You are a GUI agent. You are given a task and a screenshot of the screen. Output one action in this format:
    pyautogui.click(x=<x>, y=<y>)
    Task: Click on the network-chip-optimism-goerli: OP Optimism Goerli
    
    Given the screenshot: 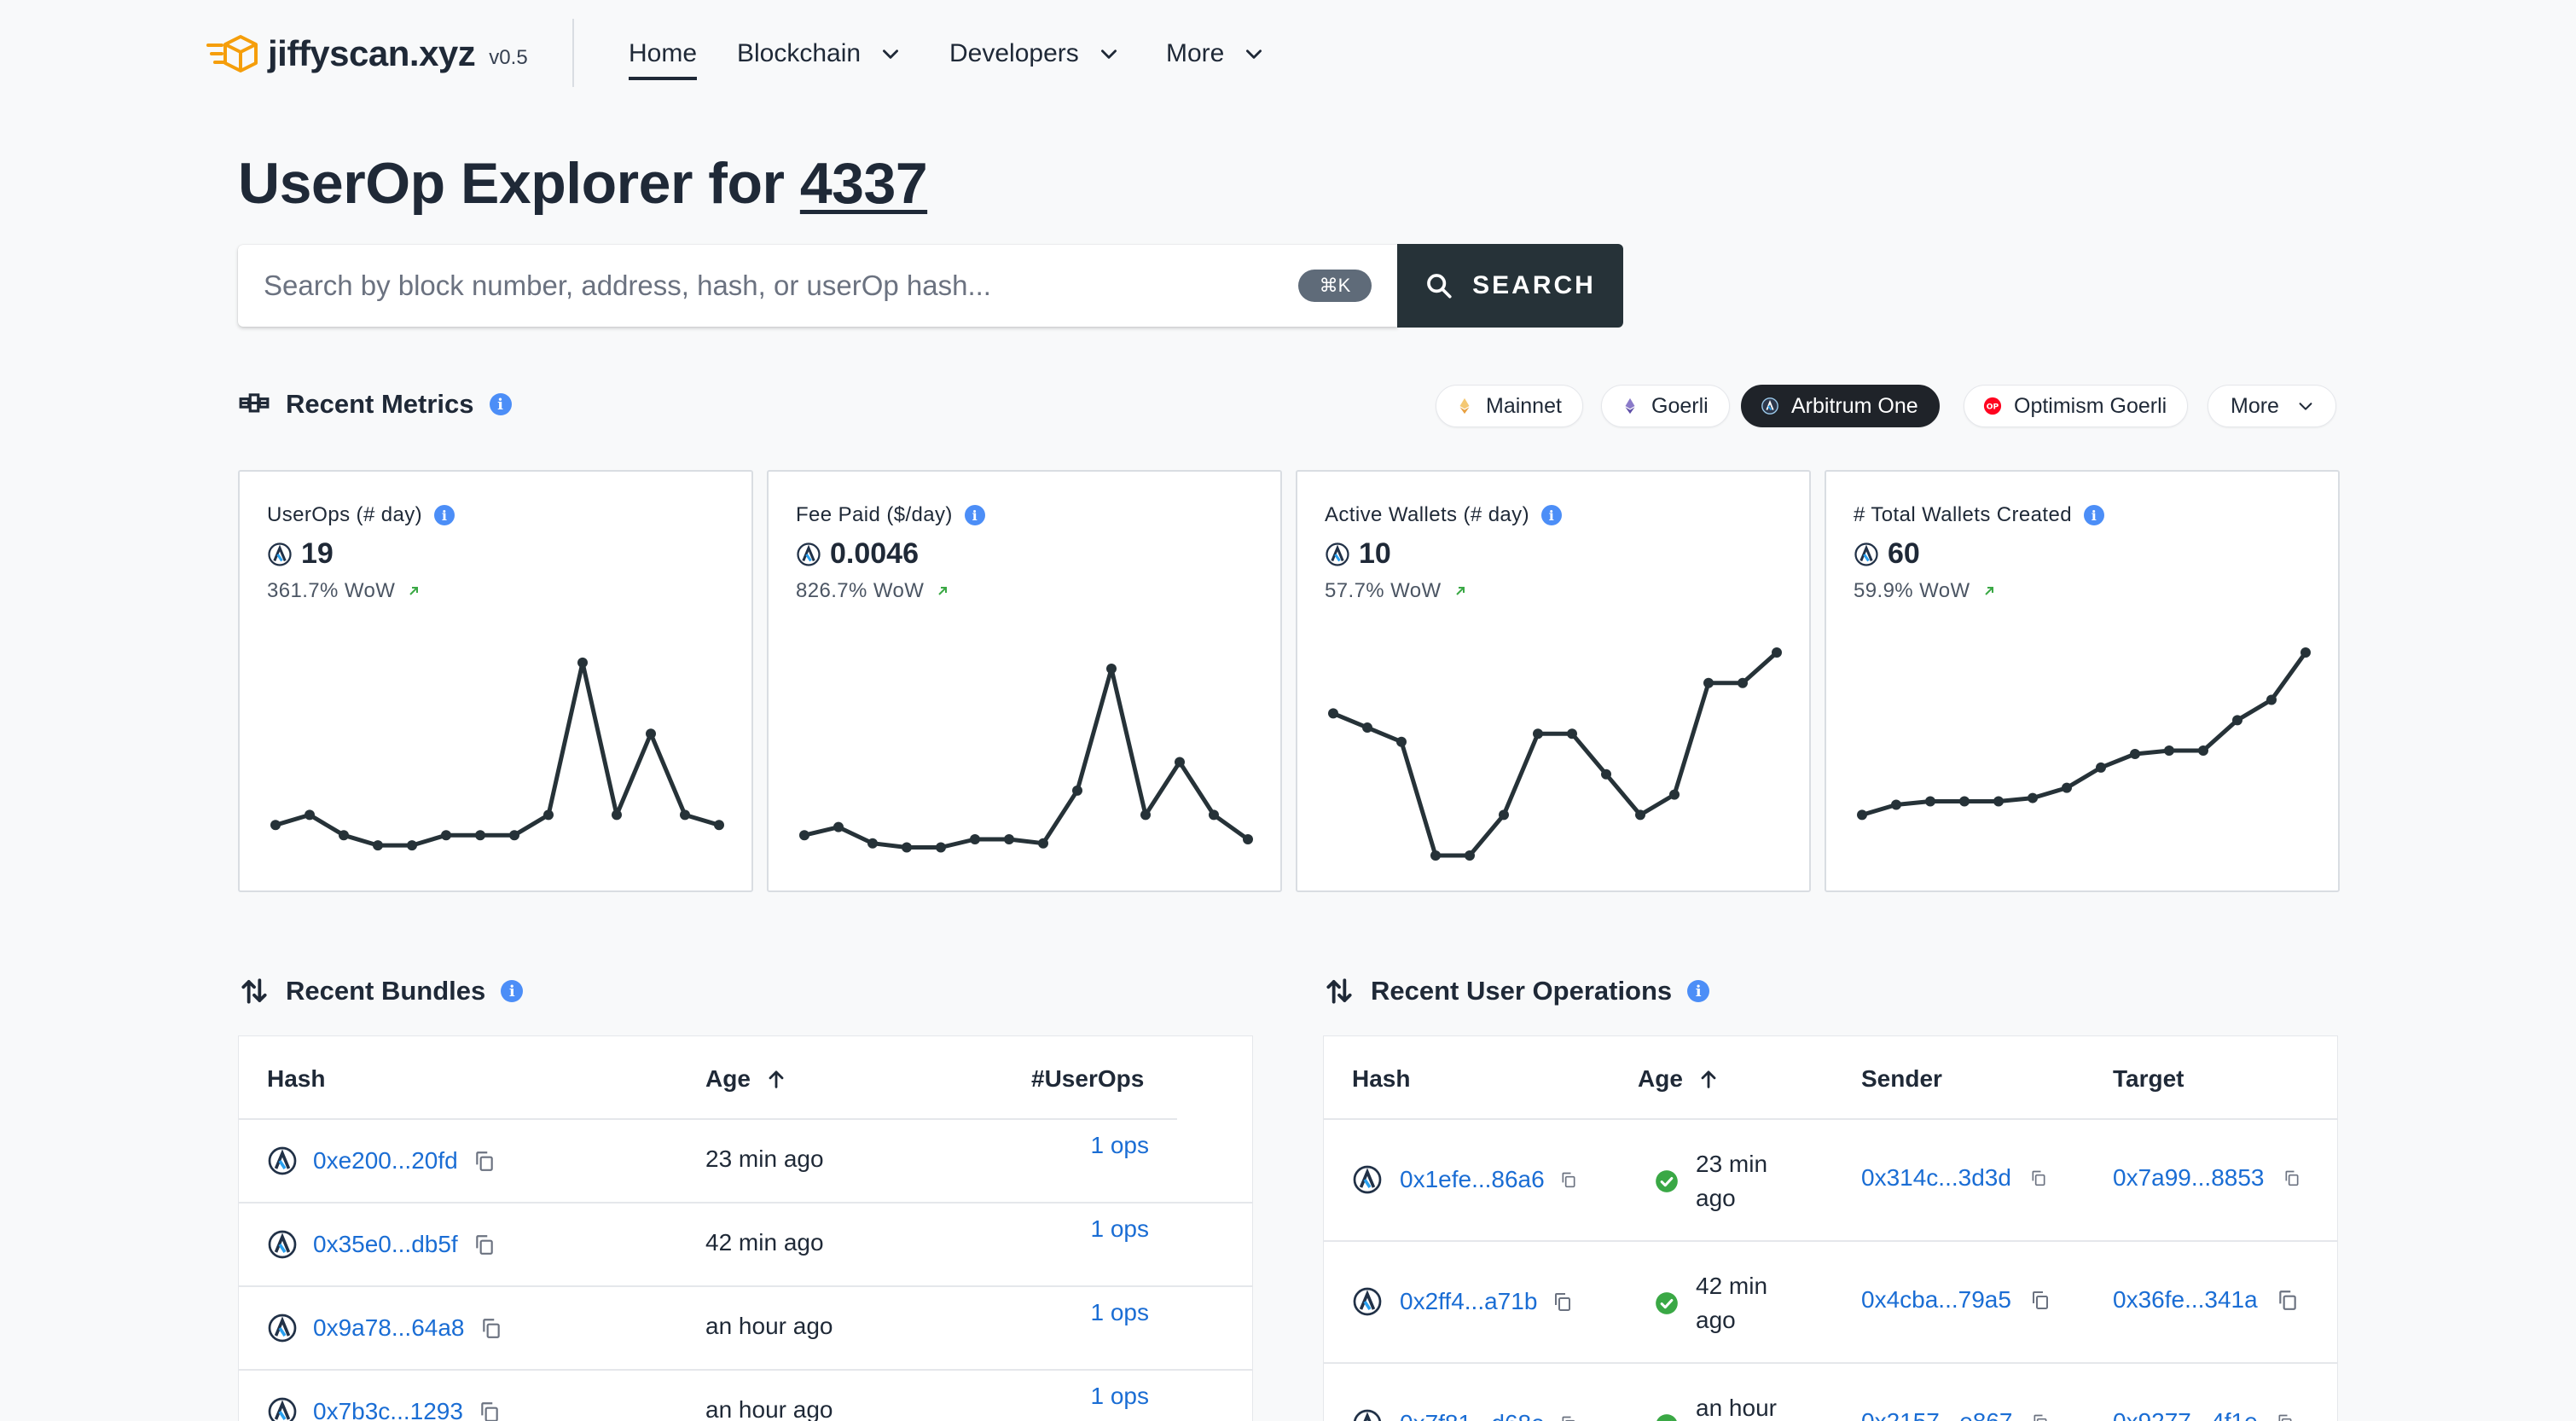 What is the action you would take?
    pyautogui.click(x=2076, y=406)
    